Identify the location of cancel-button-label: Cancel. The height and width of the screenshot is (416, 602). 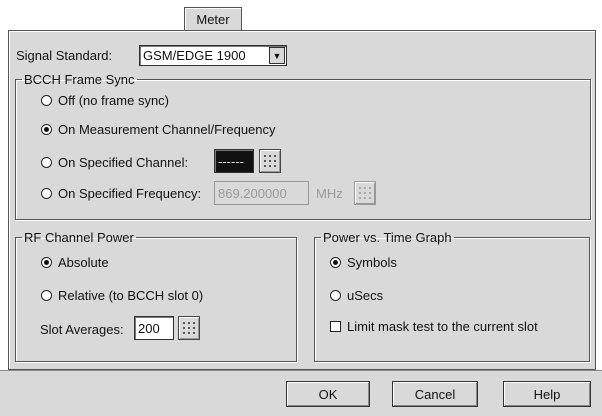
(435, 394).